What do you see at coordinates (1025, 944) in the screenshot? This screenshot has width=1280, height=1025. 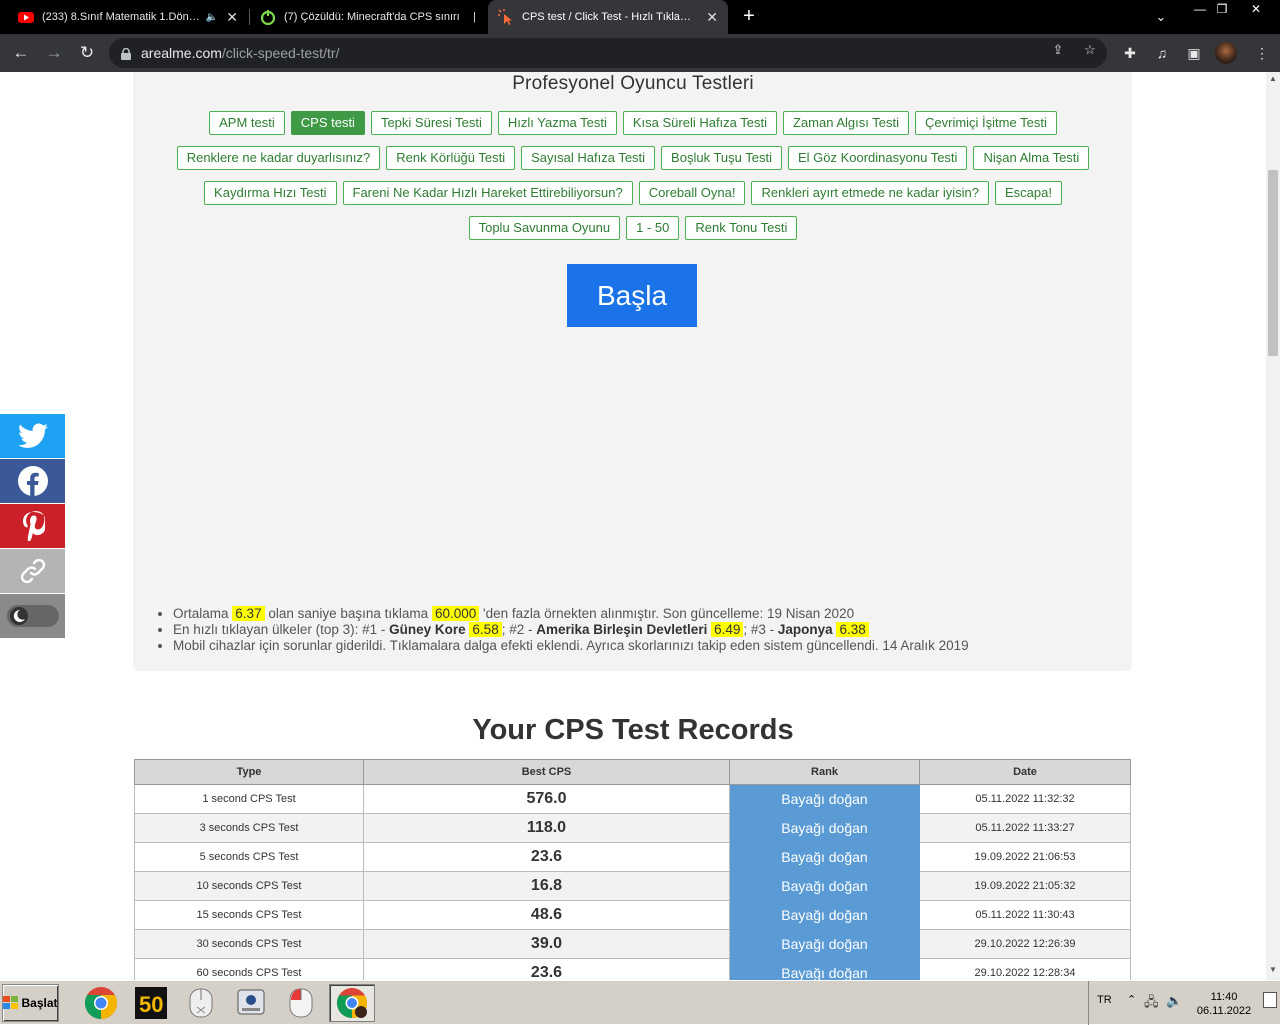 I see `cell-date: 29.10.2022 12:26:39` at bounding box center [1025, 944].